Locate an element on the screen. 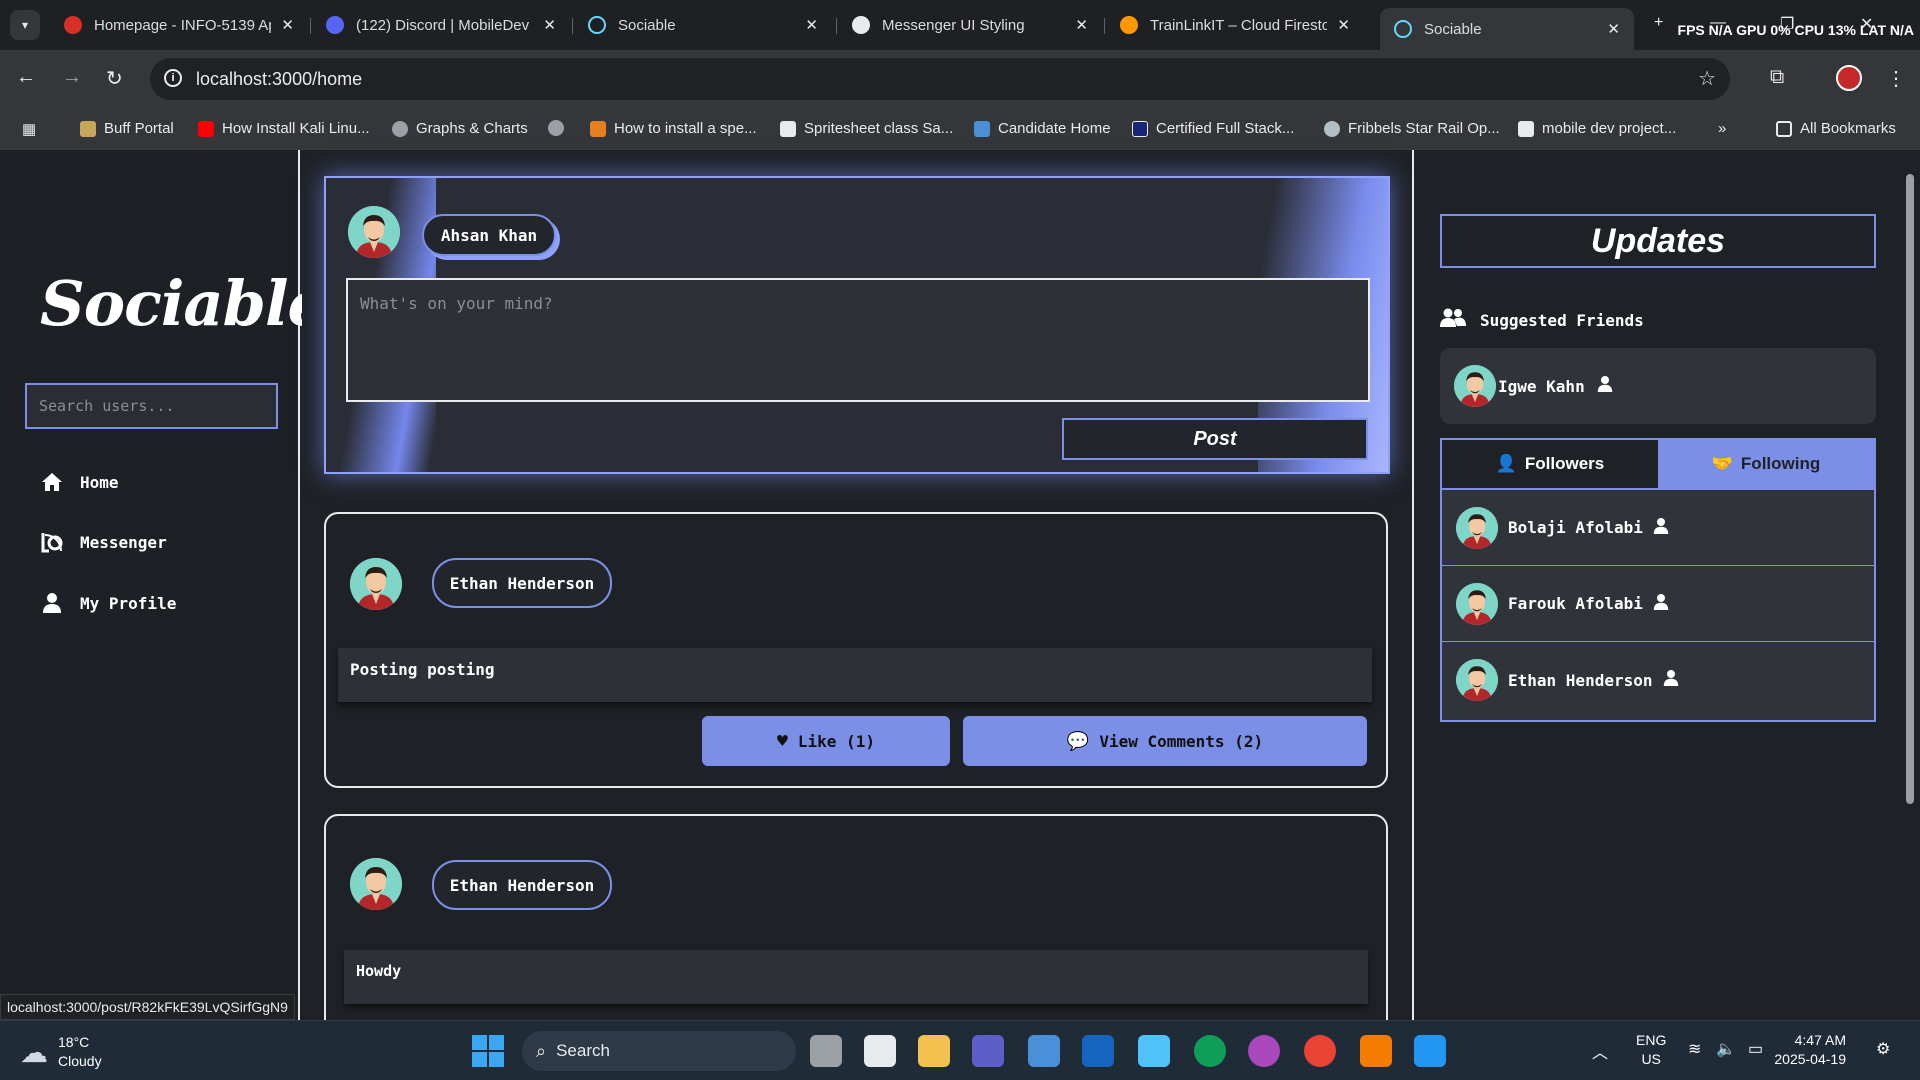 This screenshot has width=1920, height=1080. app-logo: Sociable is located at coordinates (183, 303).